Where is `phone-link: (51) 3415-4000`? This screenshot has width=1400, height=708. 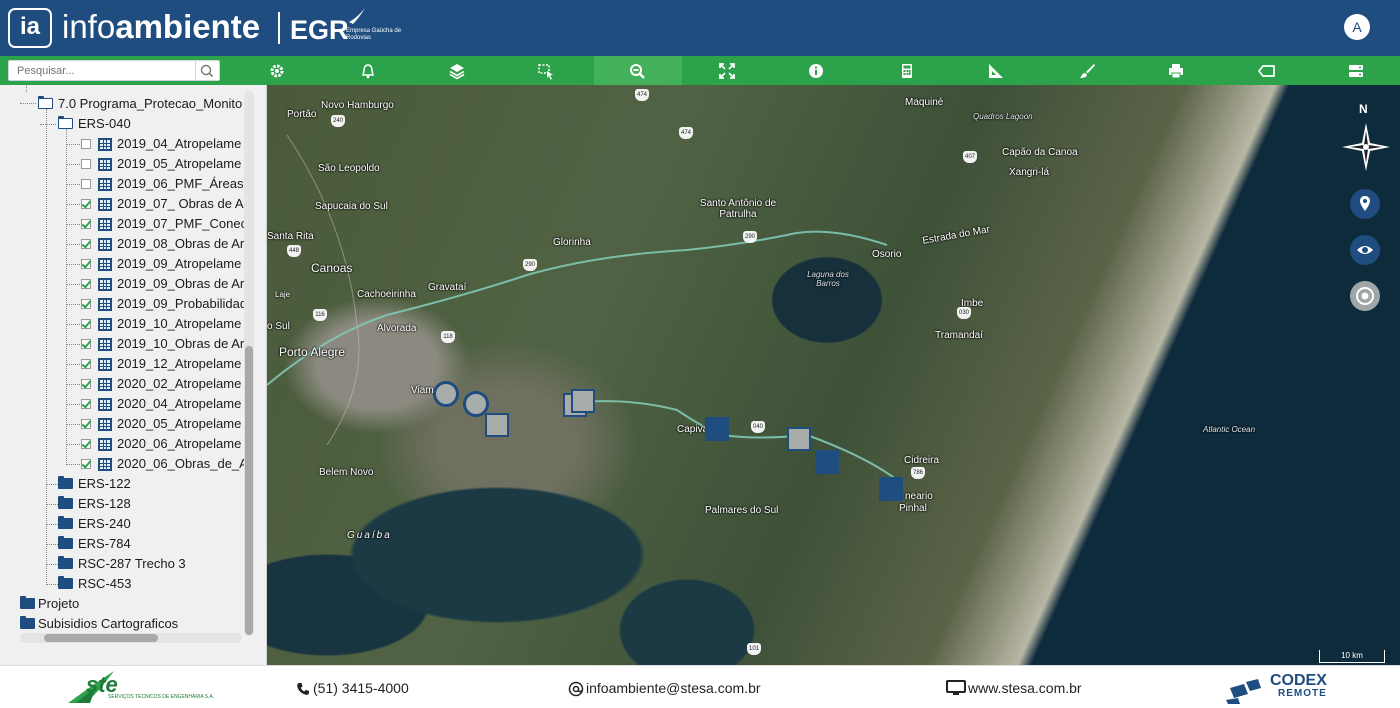 phone-link: (51) 3415-4000 is located at coordinates (361, 688).